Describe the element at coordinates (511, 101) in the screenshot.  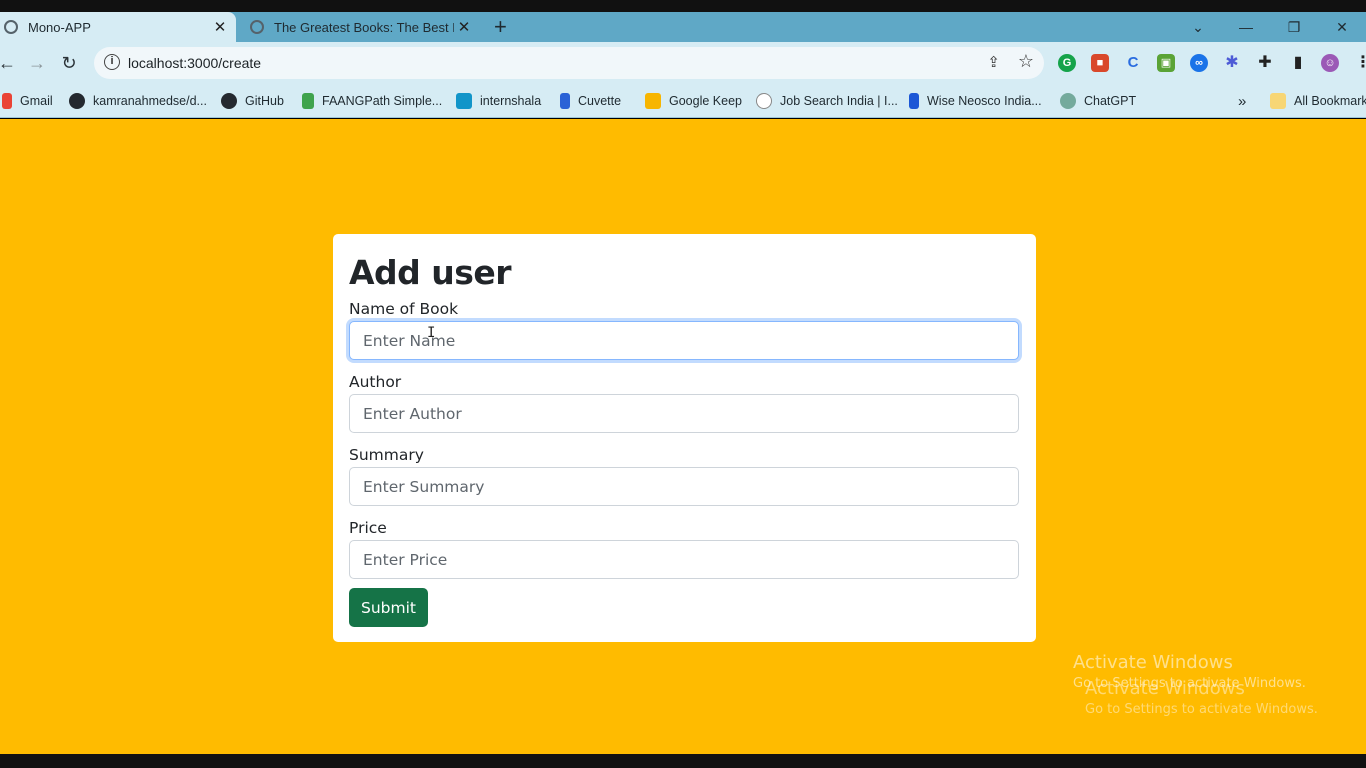
I see `bookmark-label: internshala` at that location.